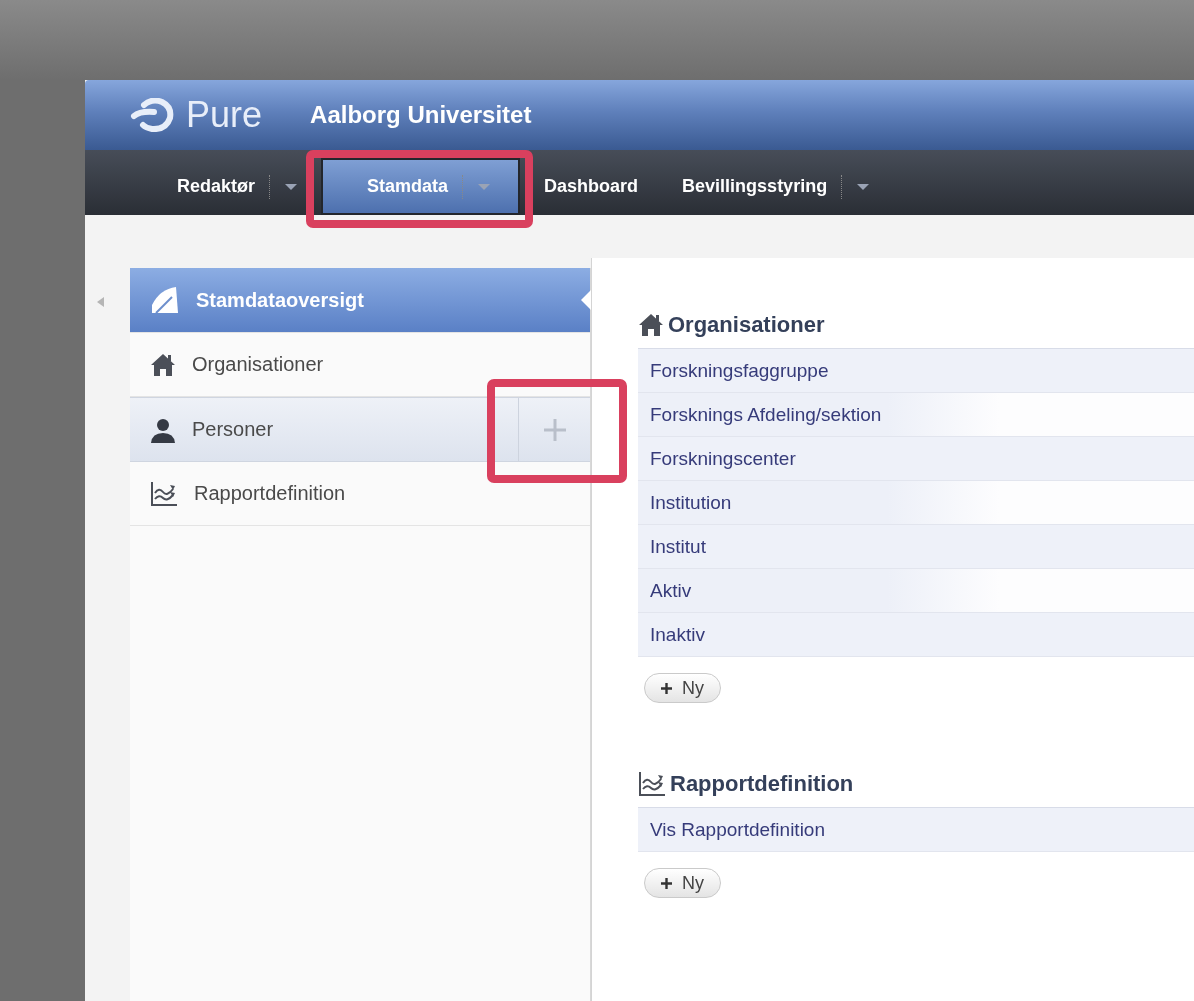 This screenshot has width=1194, height=1001. What do you see at coordinates (916, 459) in the screenshot?
I see `list-row: Forskningscenter` at bounding box center [916, 459].